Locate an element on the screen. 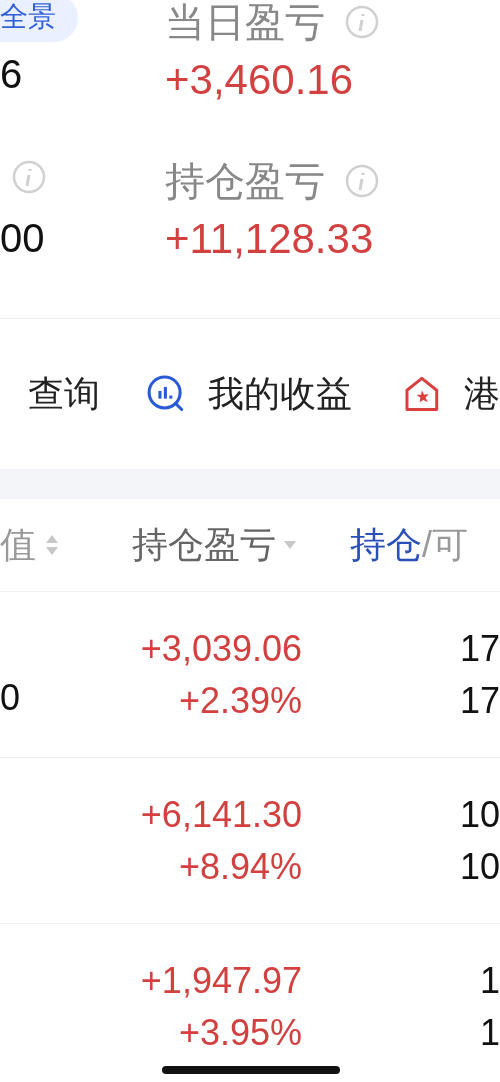  table-cell: +1,947.97 is located at coordinates (221, 980).